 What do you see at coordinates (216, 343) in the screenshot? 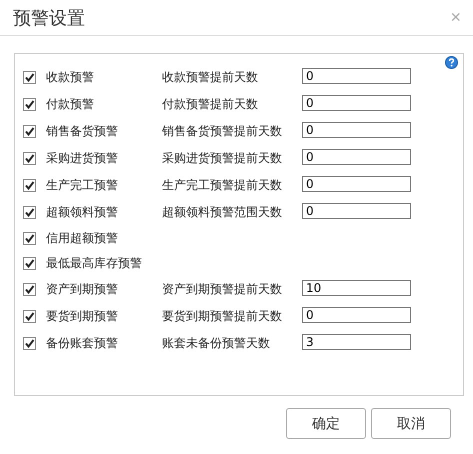
I see `days-label: 账套未备份预警天数` at bounding box center [216, 343].